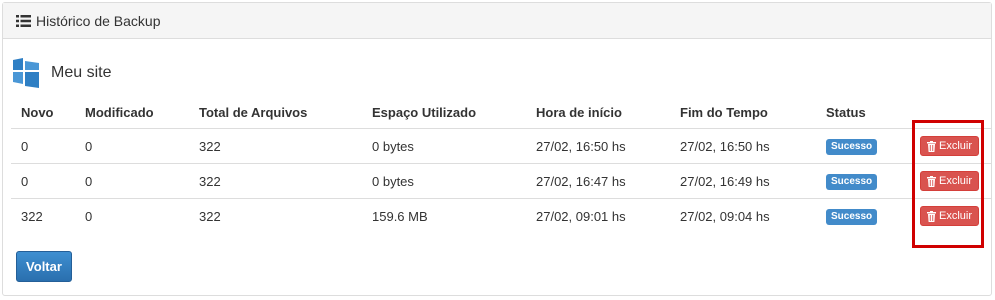  I want to click on cell-espaco-utilizado: 159.6 MB, so click(400, 216).